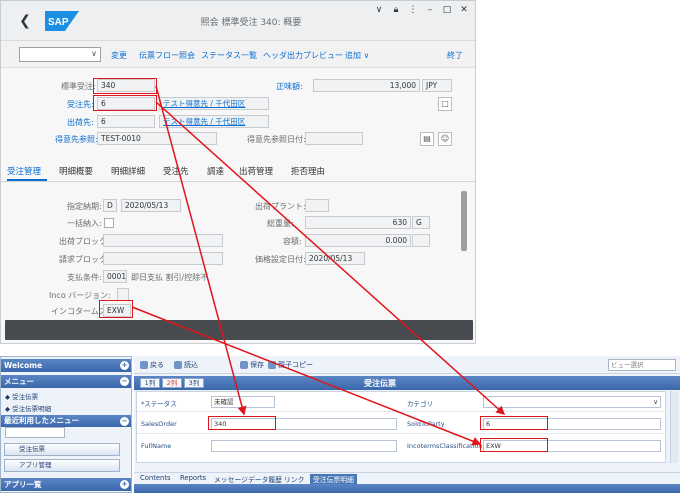 This screenshot has width=680, height=493. I want to click on net-value-field: 13,000, so click(366, 85).